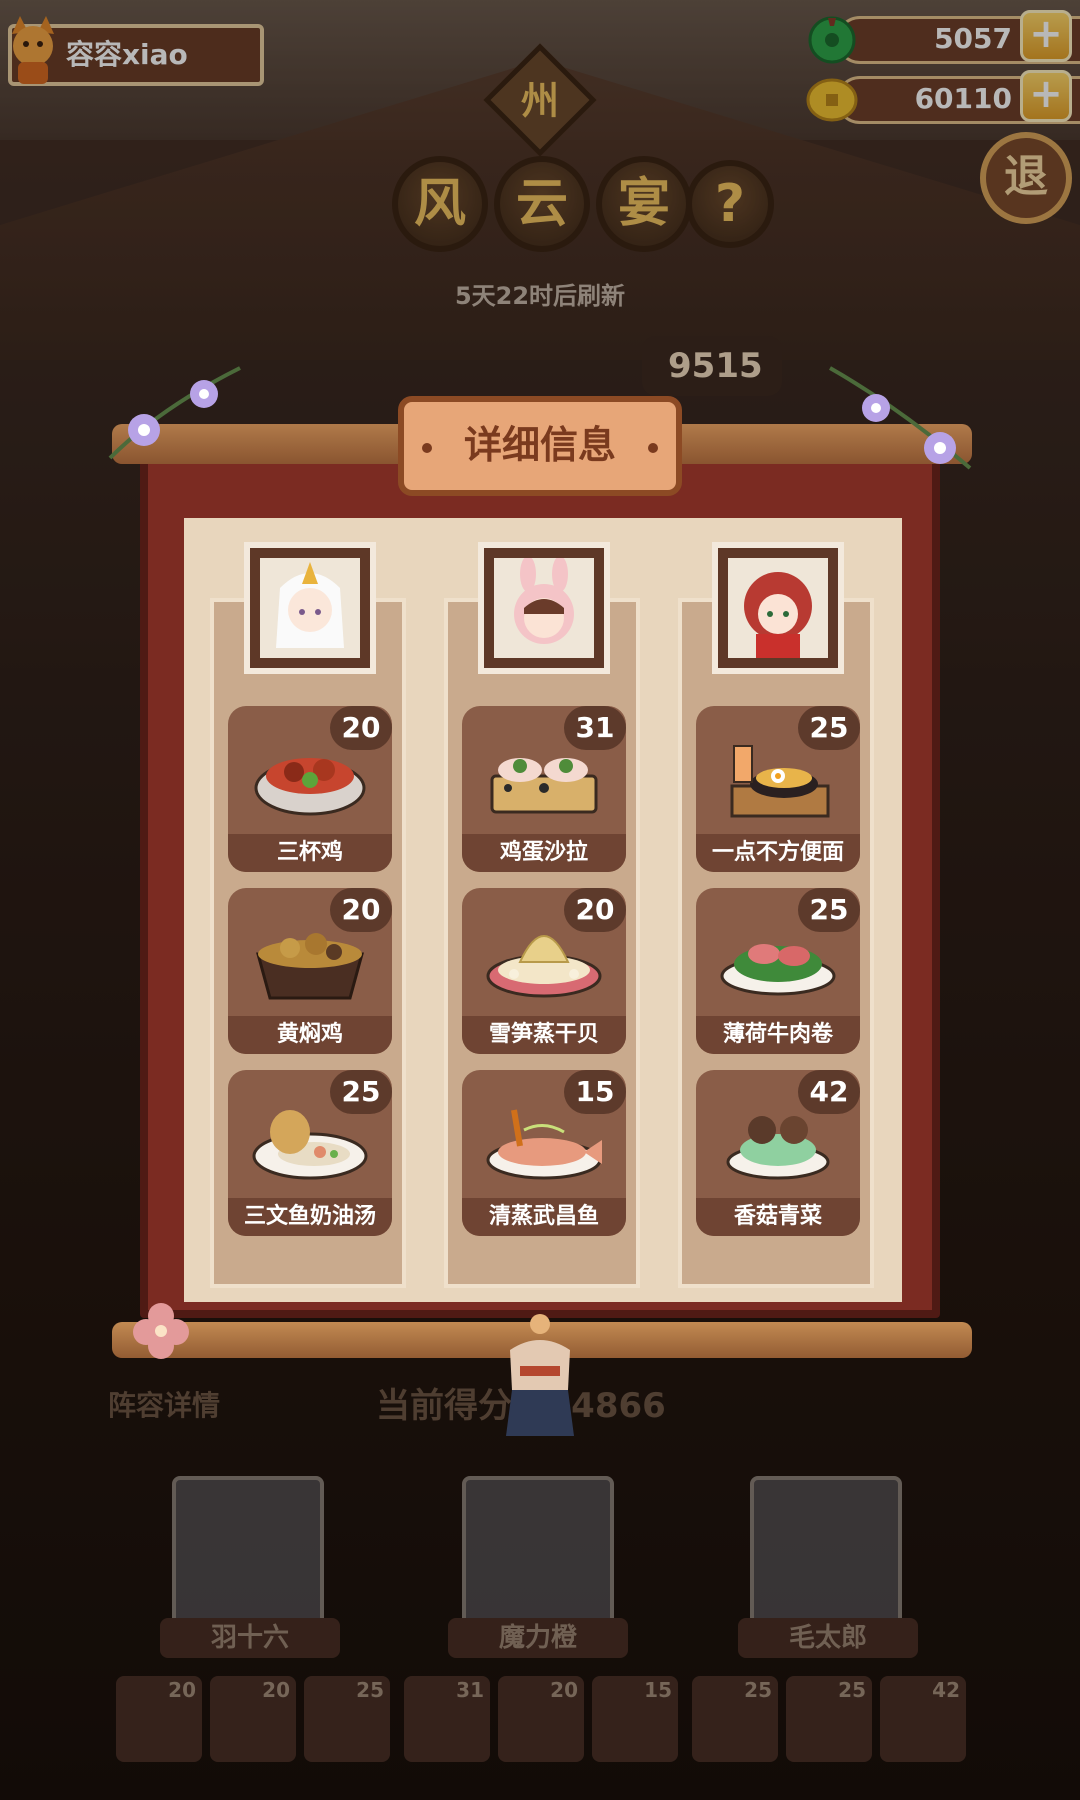 This screenshot has height=1800, width=1080. I want to click on dish-card: 42 香菇青菜, so click(778, 1153).